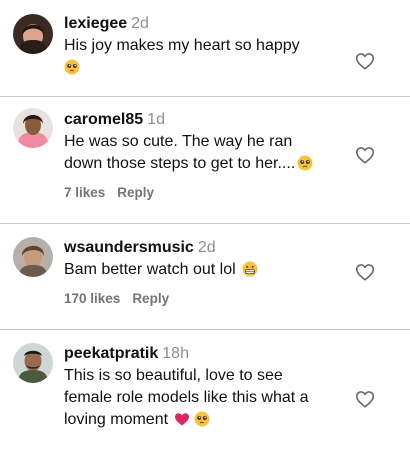 Image resolution: width=410 pixels, height=449 pixels. I want to click on comment-line: female role models like this what a, so click(186, 397).